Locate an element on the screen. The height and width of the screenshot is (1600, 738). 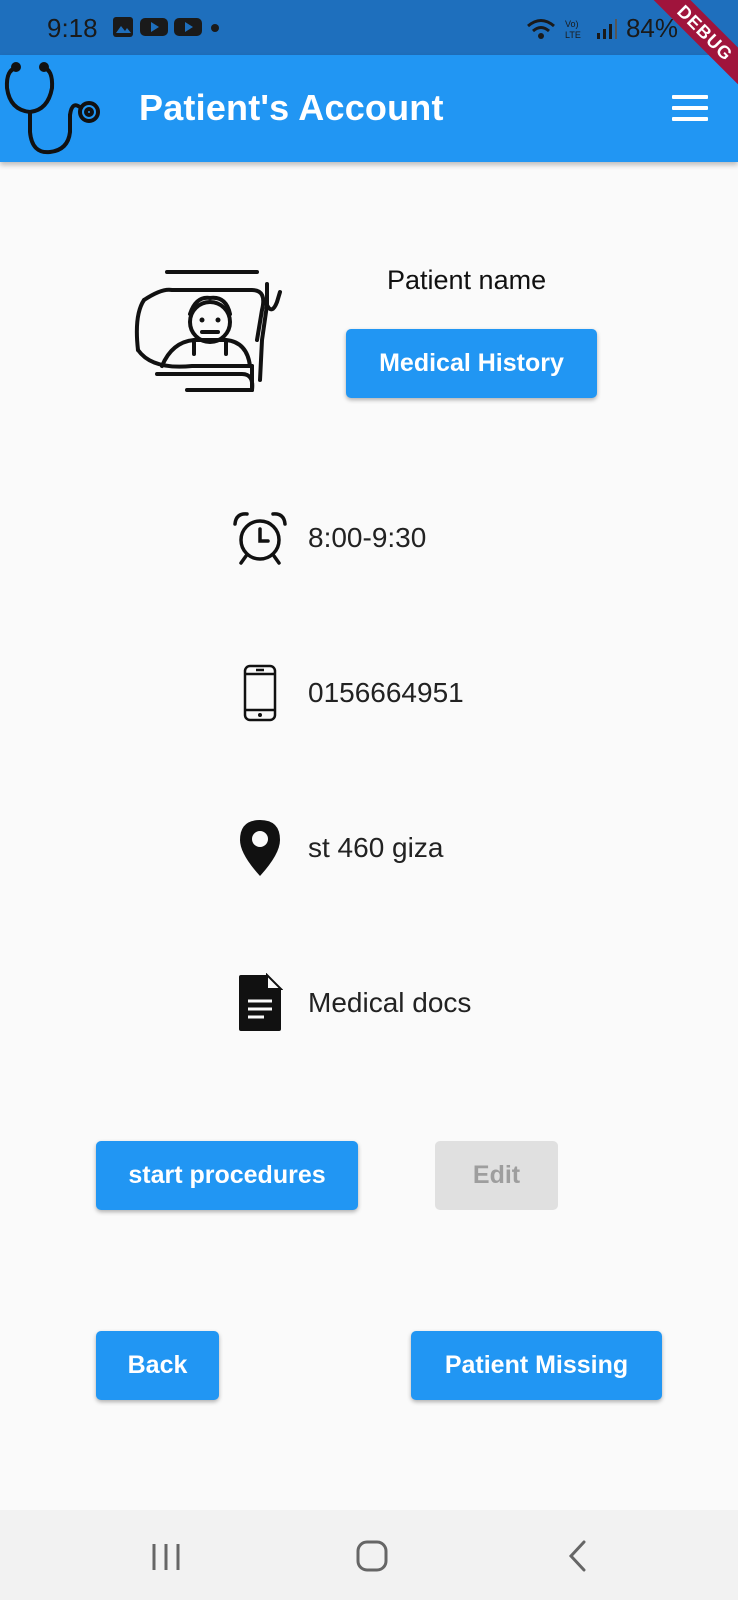
patient-name: Patient name is located at coordinates (467, 280).